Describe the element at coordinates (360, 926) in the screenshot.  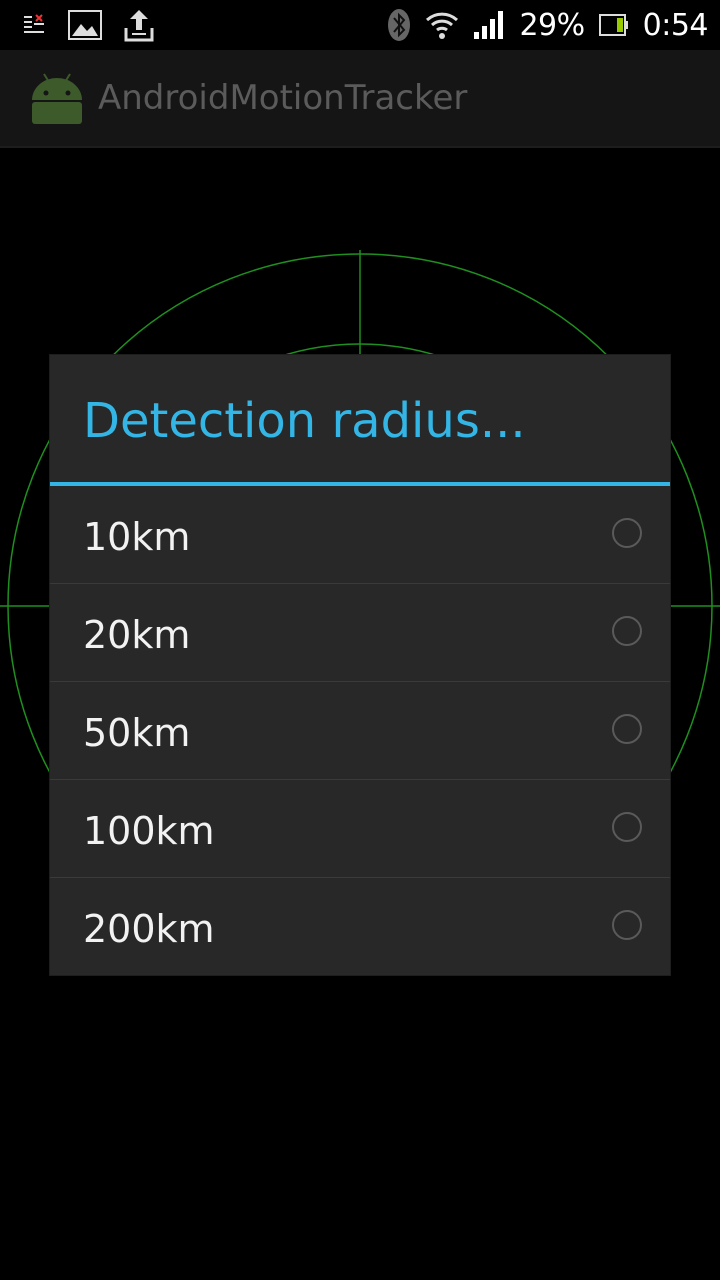
I see `radius-option-200km: 200km` at that location.